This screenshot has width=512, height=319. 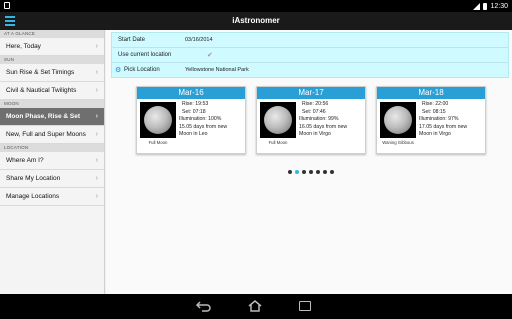 What do you see at coordinates (443, 126) in the screenshot?
I see `days-from-new: 17.05 days from new` at bounding box center [443, 126].